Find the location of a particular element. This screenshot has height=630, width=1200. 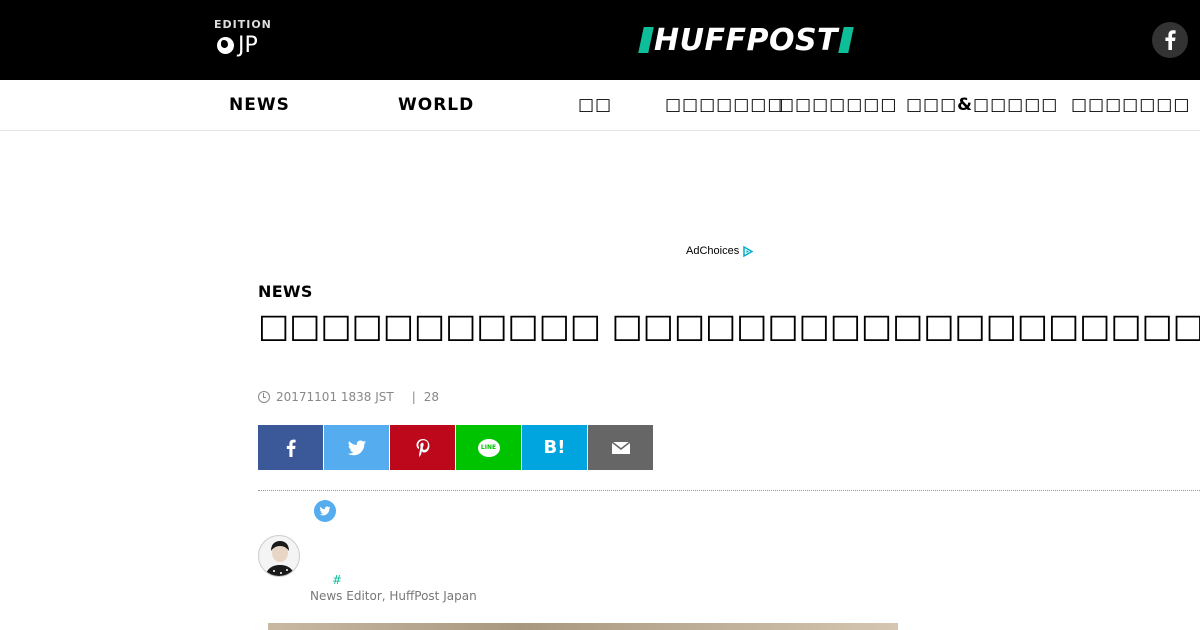

author-avatar is located at coordinates (279, 556).